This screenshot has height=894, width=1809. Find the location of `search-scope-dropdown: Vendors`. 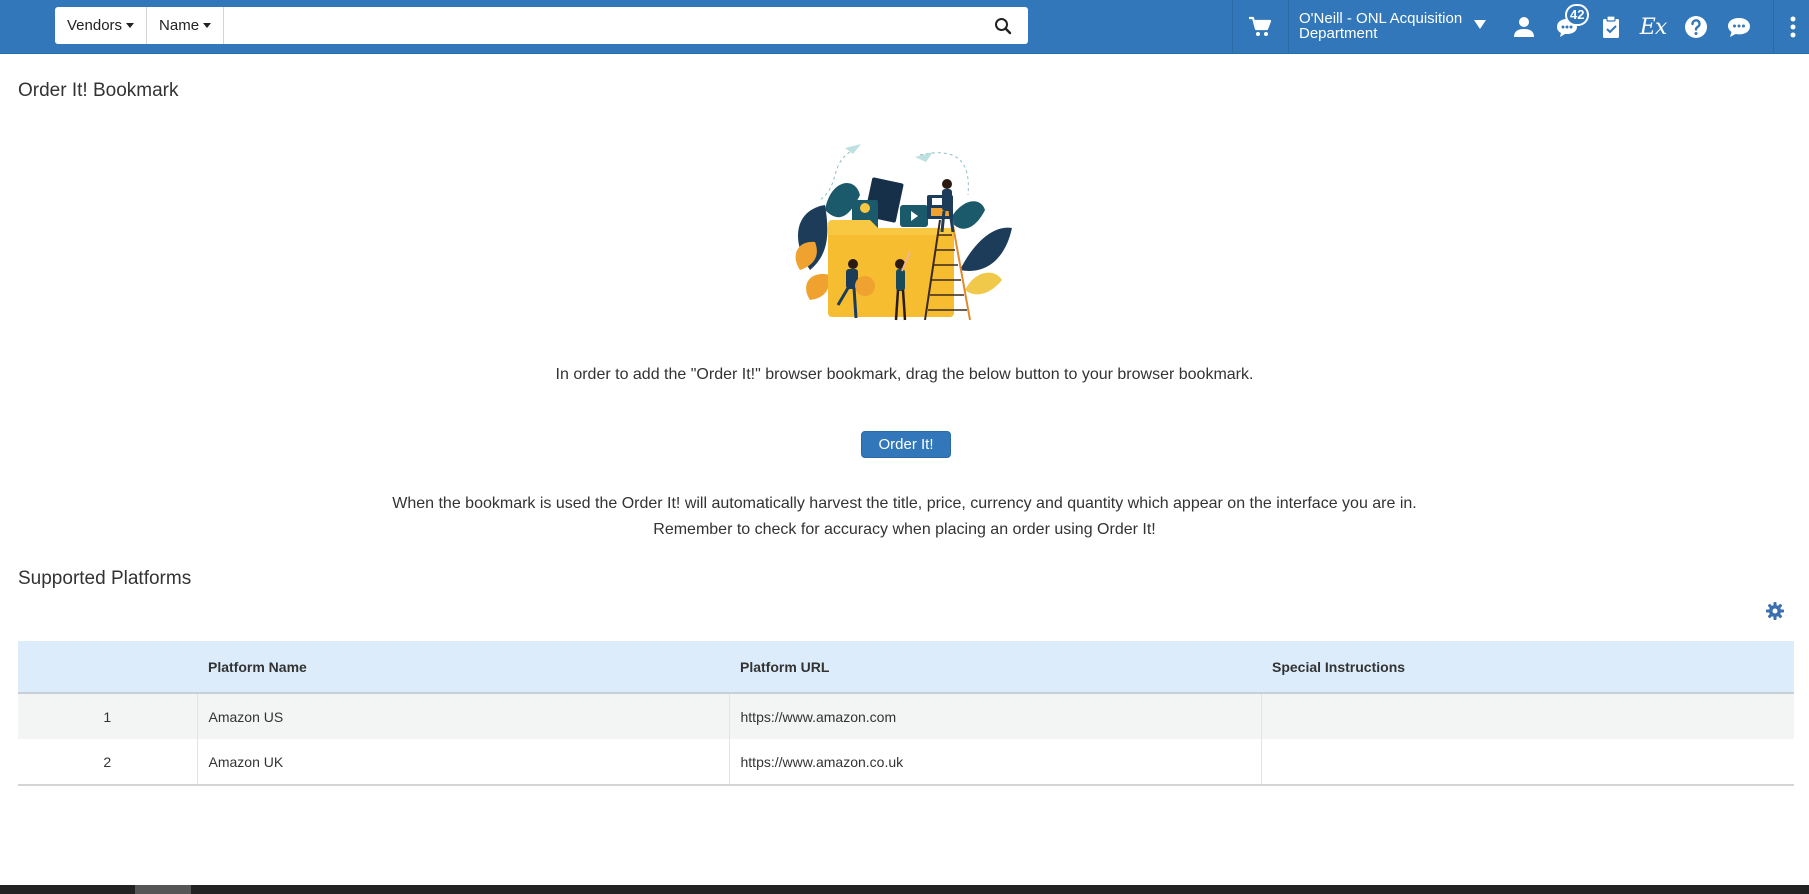

search-scope-dropdown: Vendors is located at coordinates (101, 25).